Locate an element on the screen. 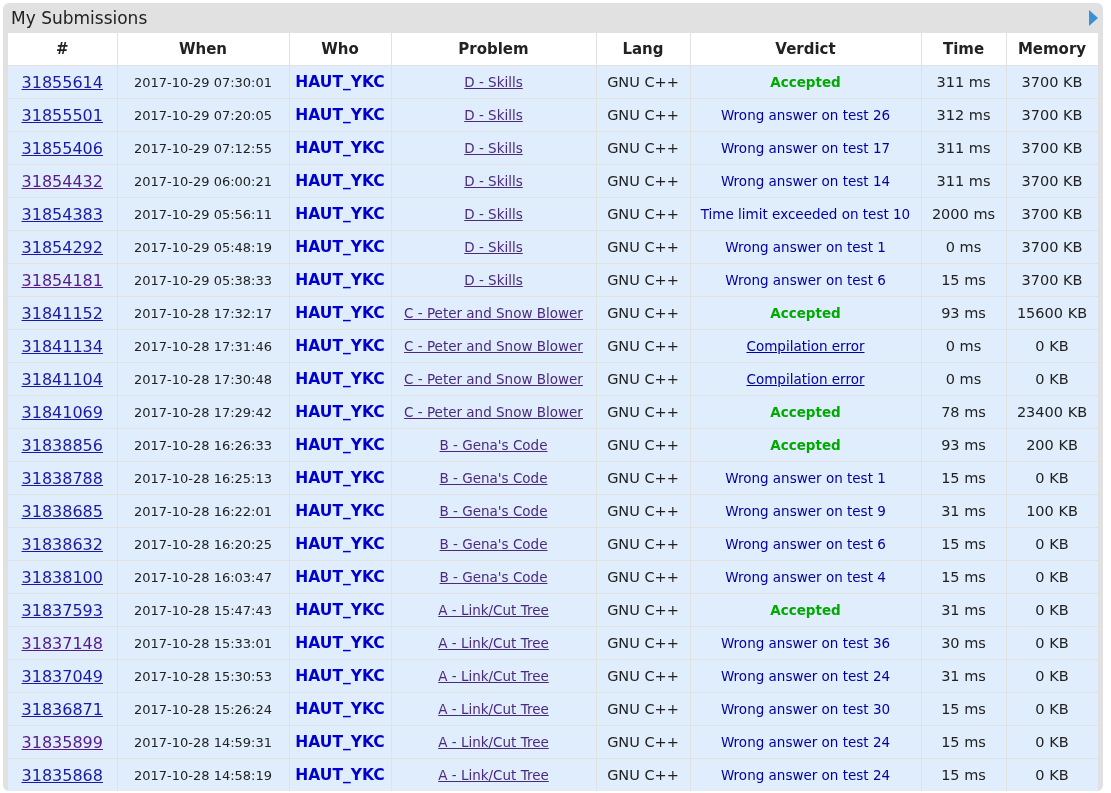 The image size is (1111, 793). date-text: 2017-10-28 17:31:46 is located at coordinates (203, 346).